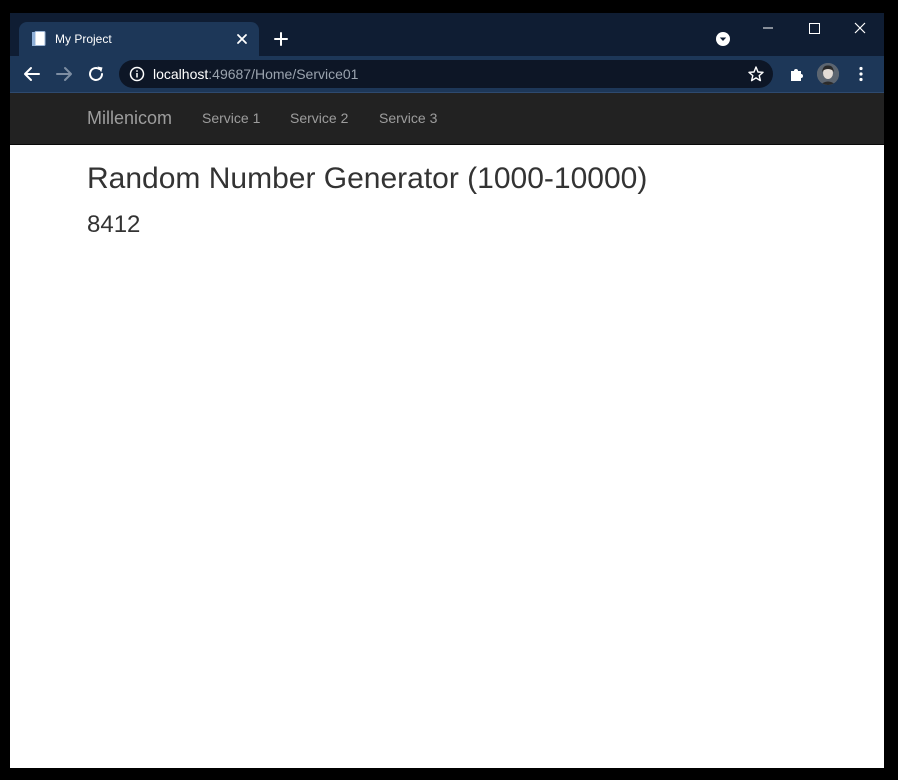  I want to click on address-bar: localhost:49687/Home/Service01, so click(446, 74).